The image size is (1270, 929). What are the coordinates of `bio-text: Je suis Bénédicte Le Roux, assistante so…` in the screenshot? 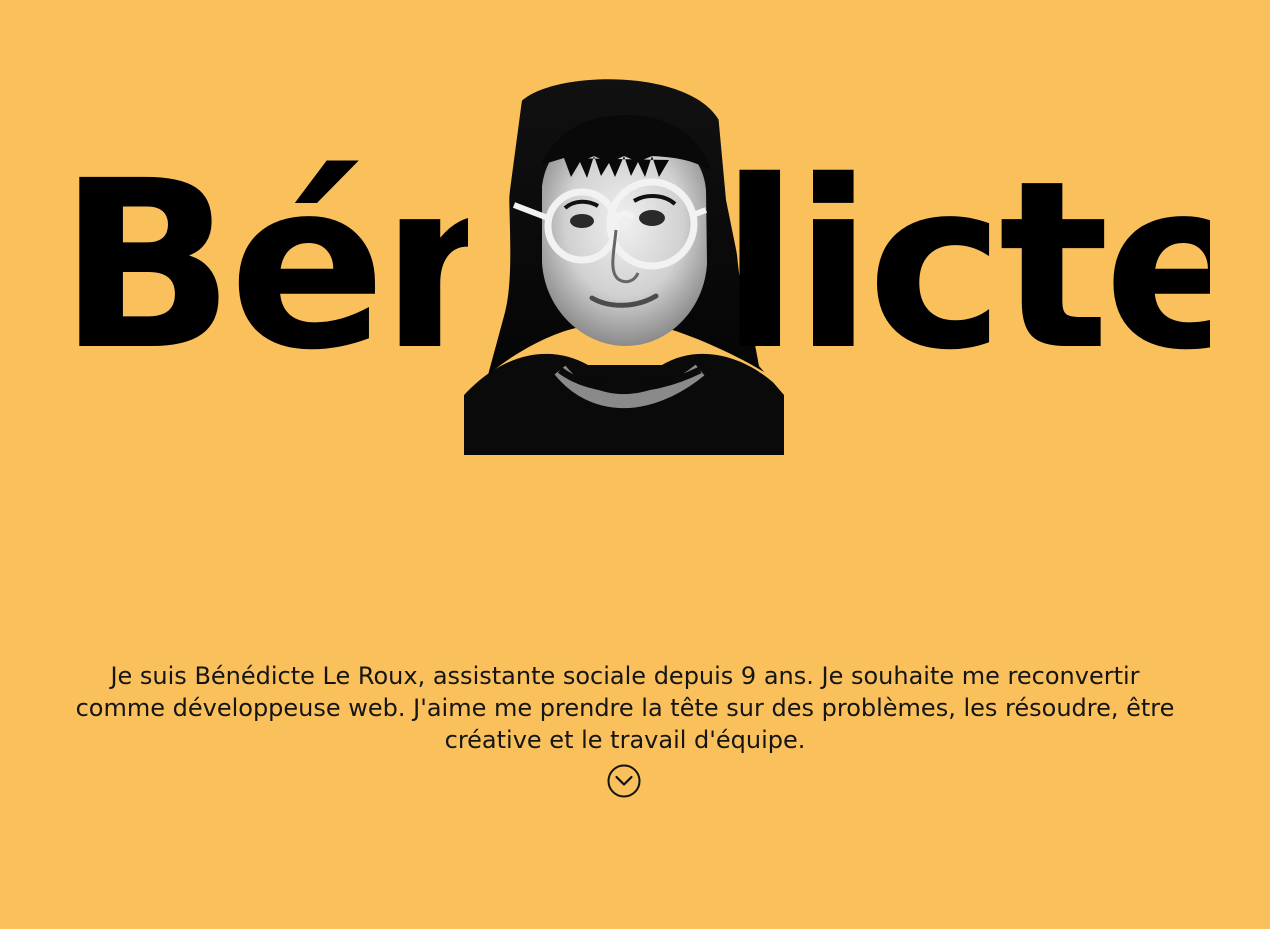 It's located at (625, 708).